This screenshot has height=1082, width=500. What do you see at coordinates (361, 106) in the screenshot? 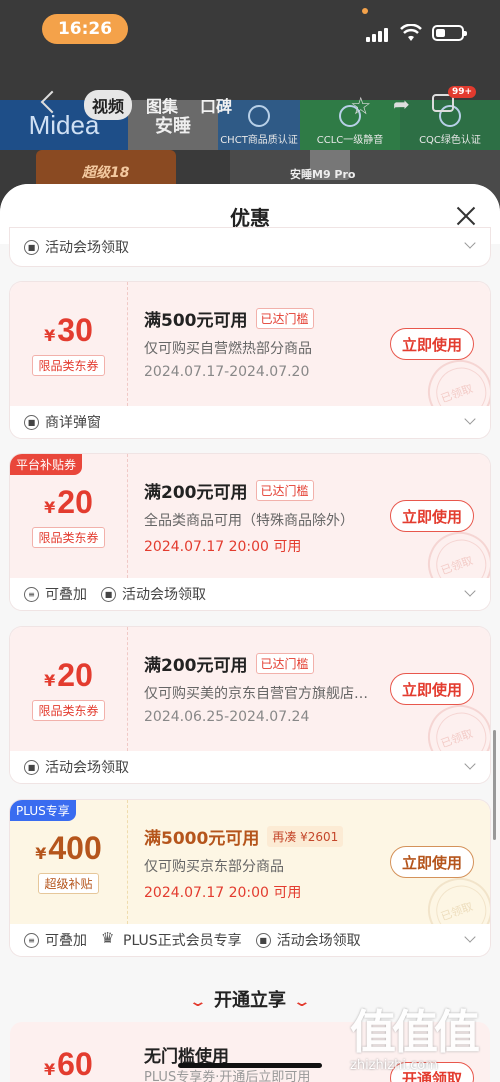
I see `favorite-star-icon: ☆` at bounding box center [361, 106].